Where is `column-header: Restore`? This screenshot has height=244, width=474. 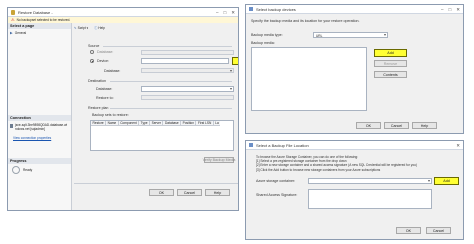 column-header: Restore is located at coordinates (99, 123).